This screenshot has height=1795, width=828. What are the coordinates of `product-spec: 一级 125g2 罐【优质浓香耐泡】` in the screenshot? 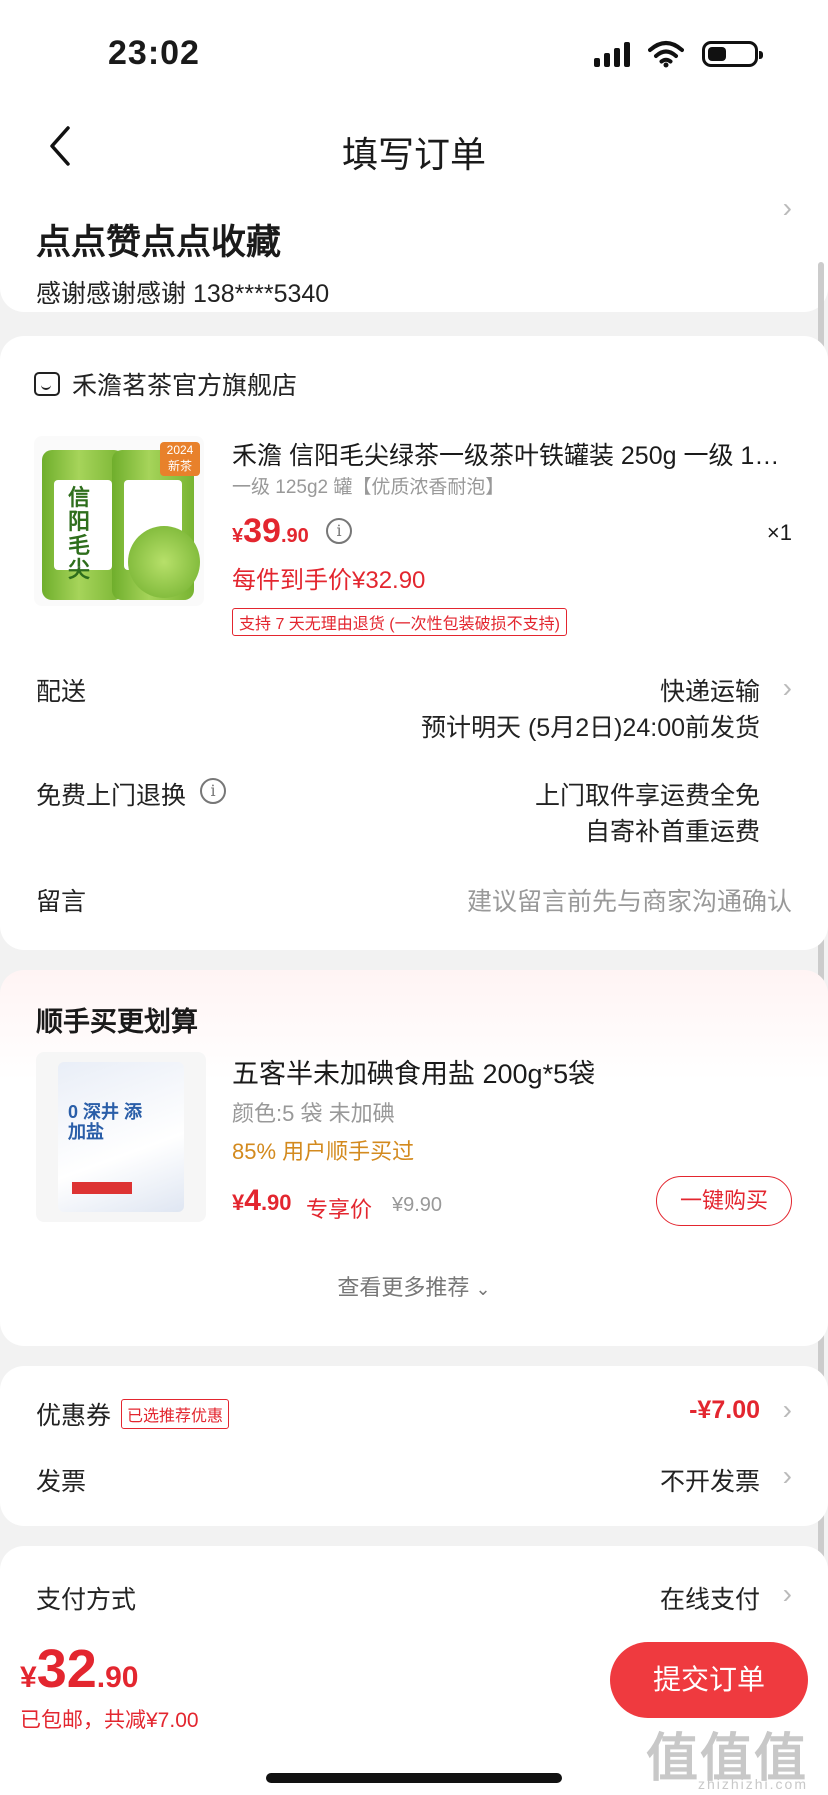 It's located at (368, 485).